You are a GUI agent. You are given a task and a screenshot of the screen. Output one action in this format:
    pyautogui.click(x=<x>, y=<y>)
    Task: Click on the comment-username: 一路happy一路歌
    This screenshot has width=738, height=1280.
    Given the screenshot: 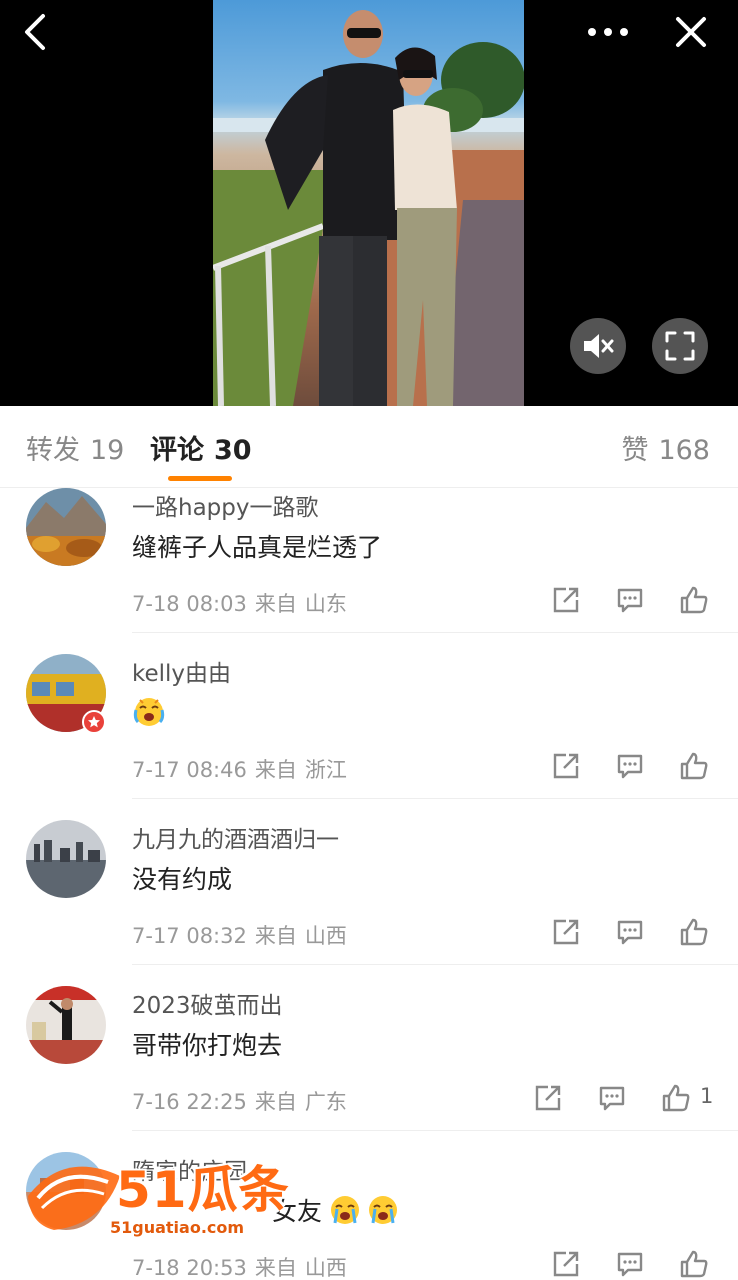 What is the action you would take?
    pyautogui.click(x=225, y=505)
    